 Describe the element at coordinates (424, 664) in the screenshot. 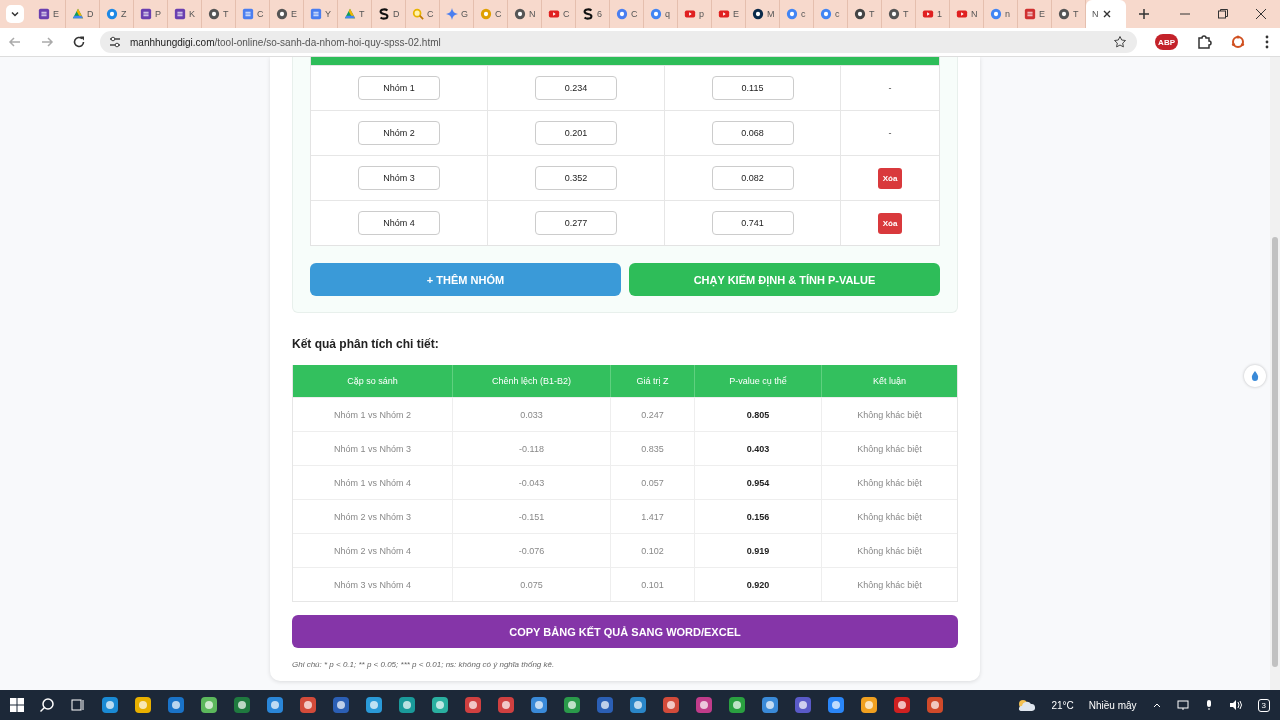

I see `note-text: Ghi chú: * p < 0.1; ** p < 0.05; *** p < 0.01; ns: không có ý nghĩa thống kê.` at that location.